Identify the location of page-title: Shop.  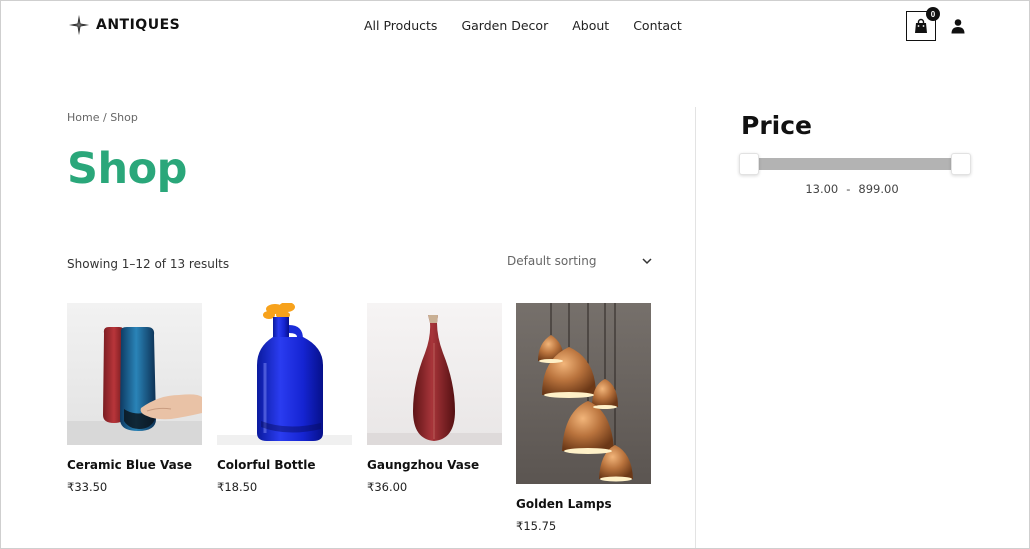
(127, 169).